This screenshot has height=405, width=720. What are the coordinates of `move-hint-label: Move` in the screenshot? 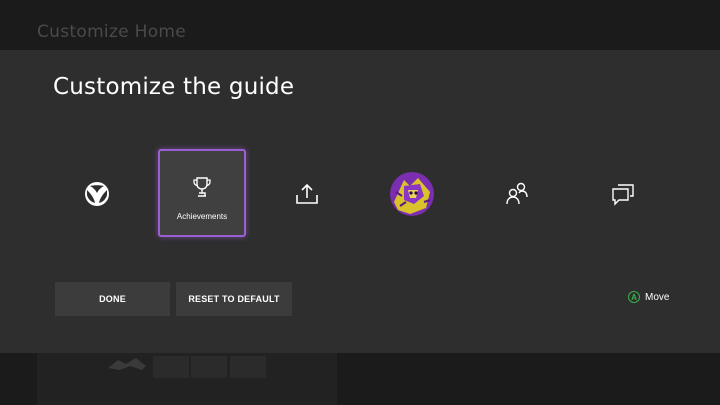 It's located at (657, 297).